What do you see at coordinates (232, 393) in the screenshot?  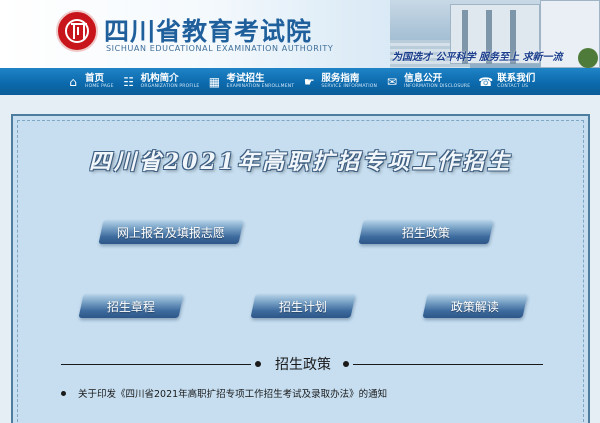 I see `news-link: 关于印发《四川省2021年高职扩招专项工作招生考试及录取办法》的通知` at bounding box center [232, 393].